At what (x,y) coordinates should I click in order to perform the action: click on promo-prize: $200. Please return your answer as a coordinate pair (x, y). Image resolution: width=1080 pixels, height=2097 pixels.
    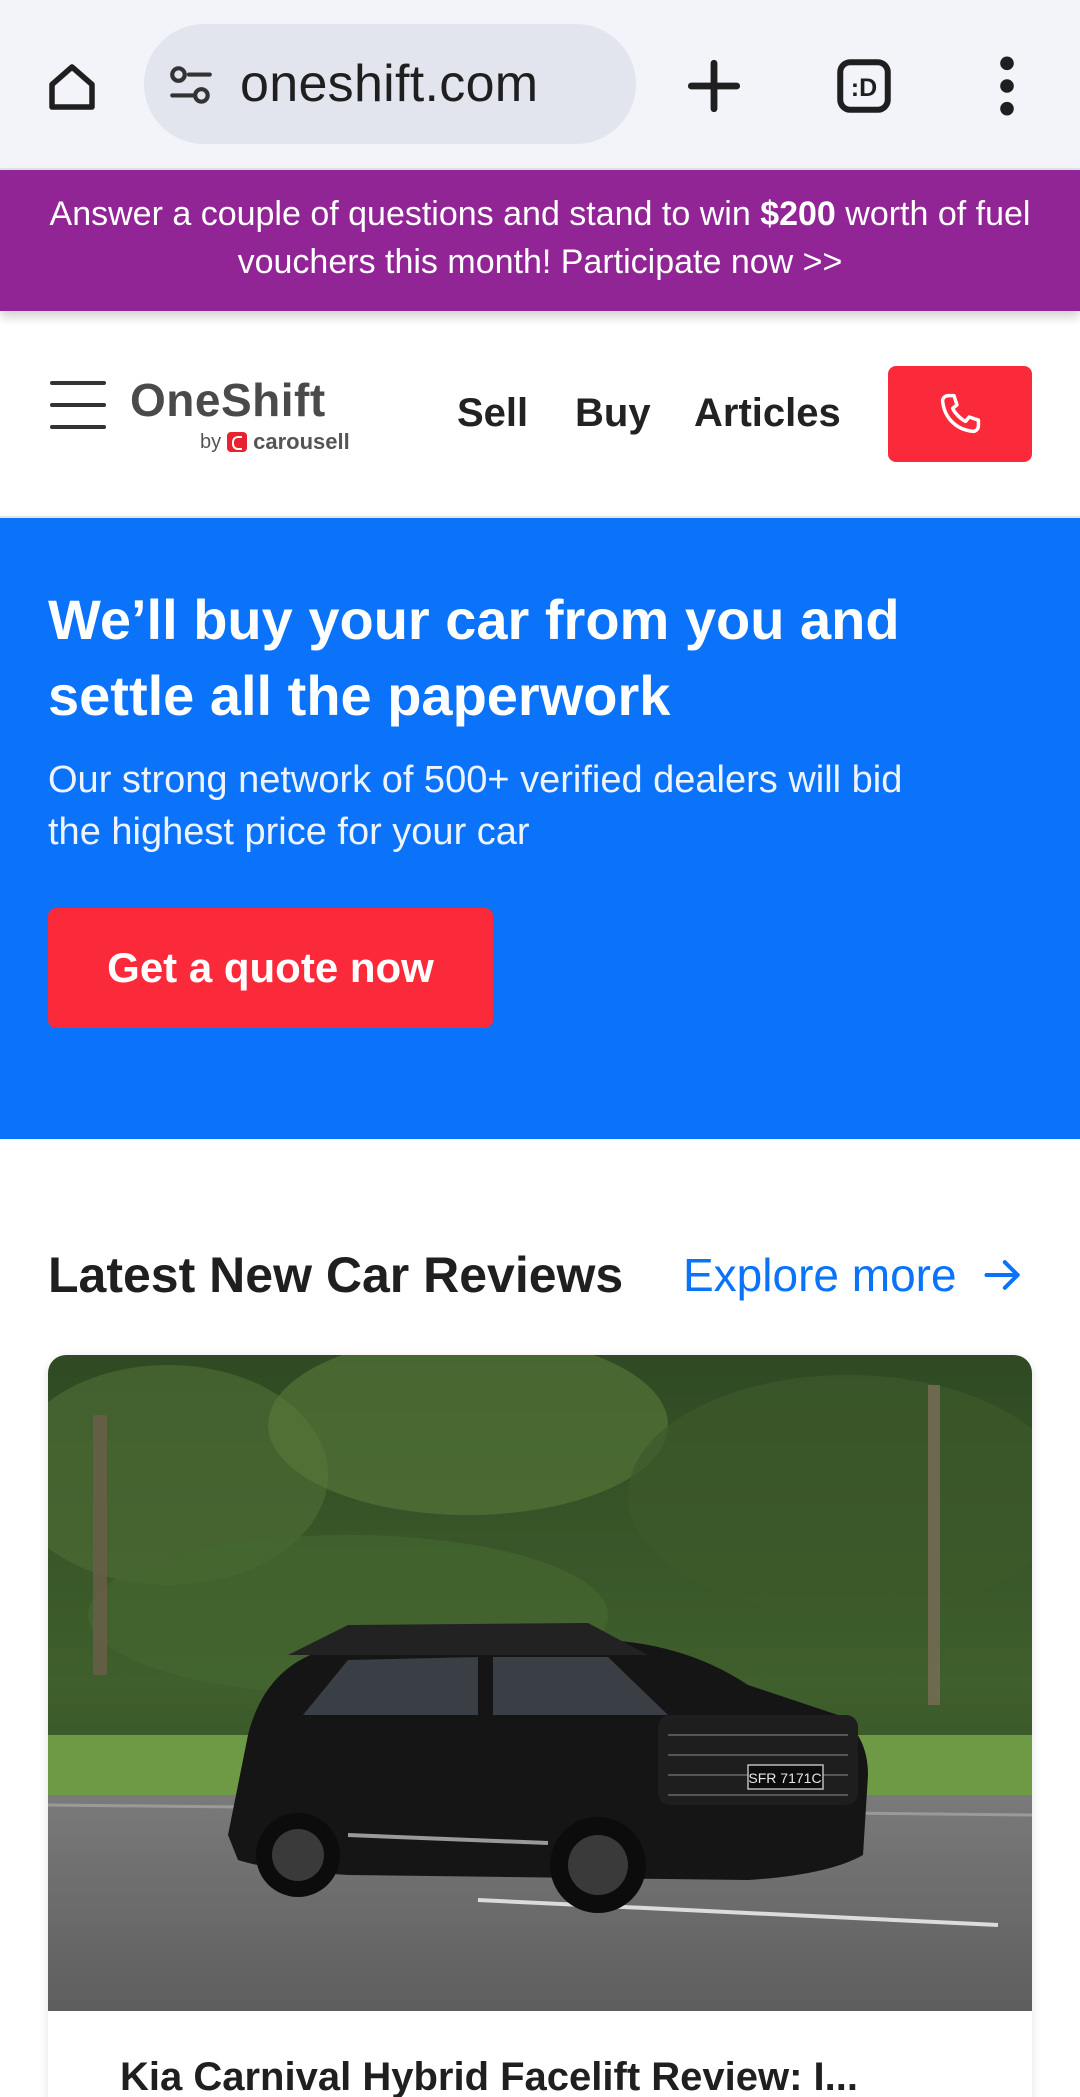
    Looking at the image, I should click on (798, 214).